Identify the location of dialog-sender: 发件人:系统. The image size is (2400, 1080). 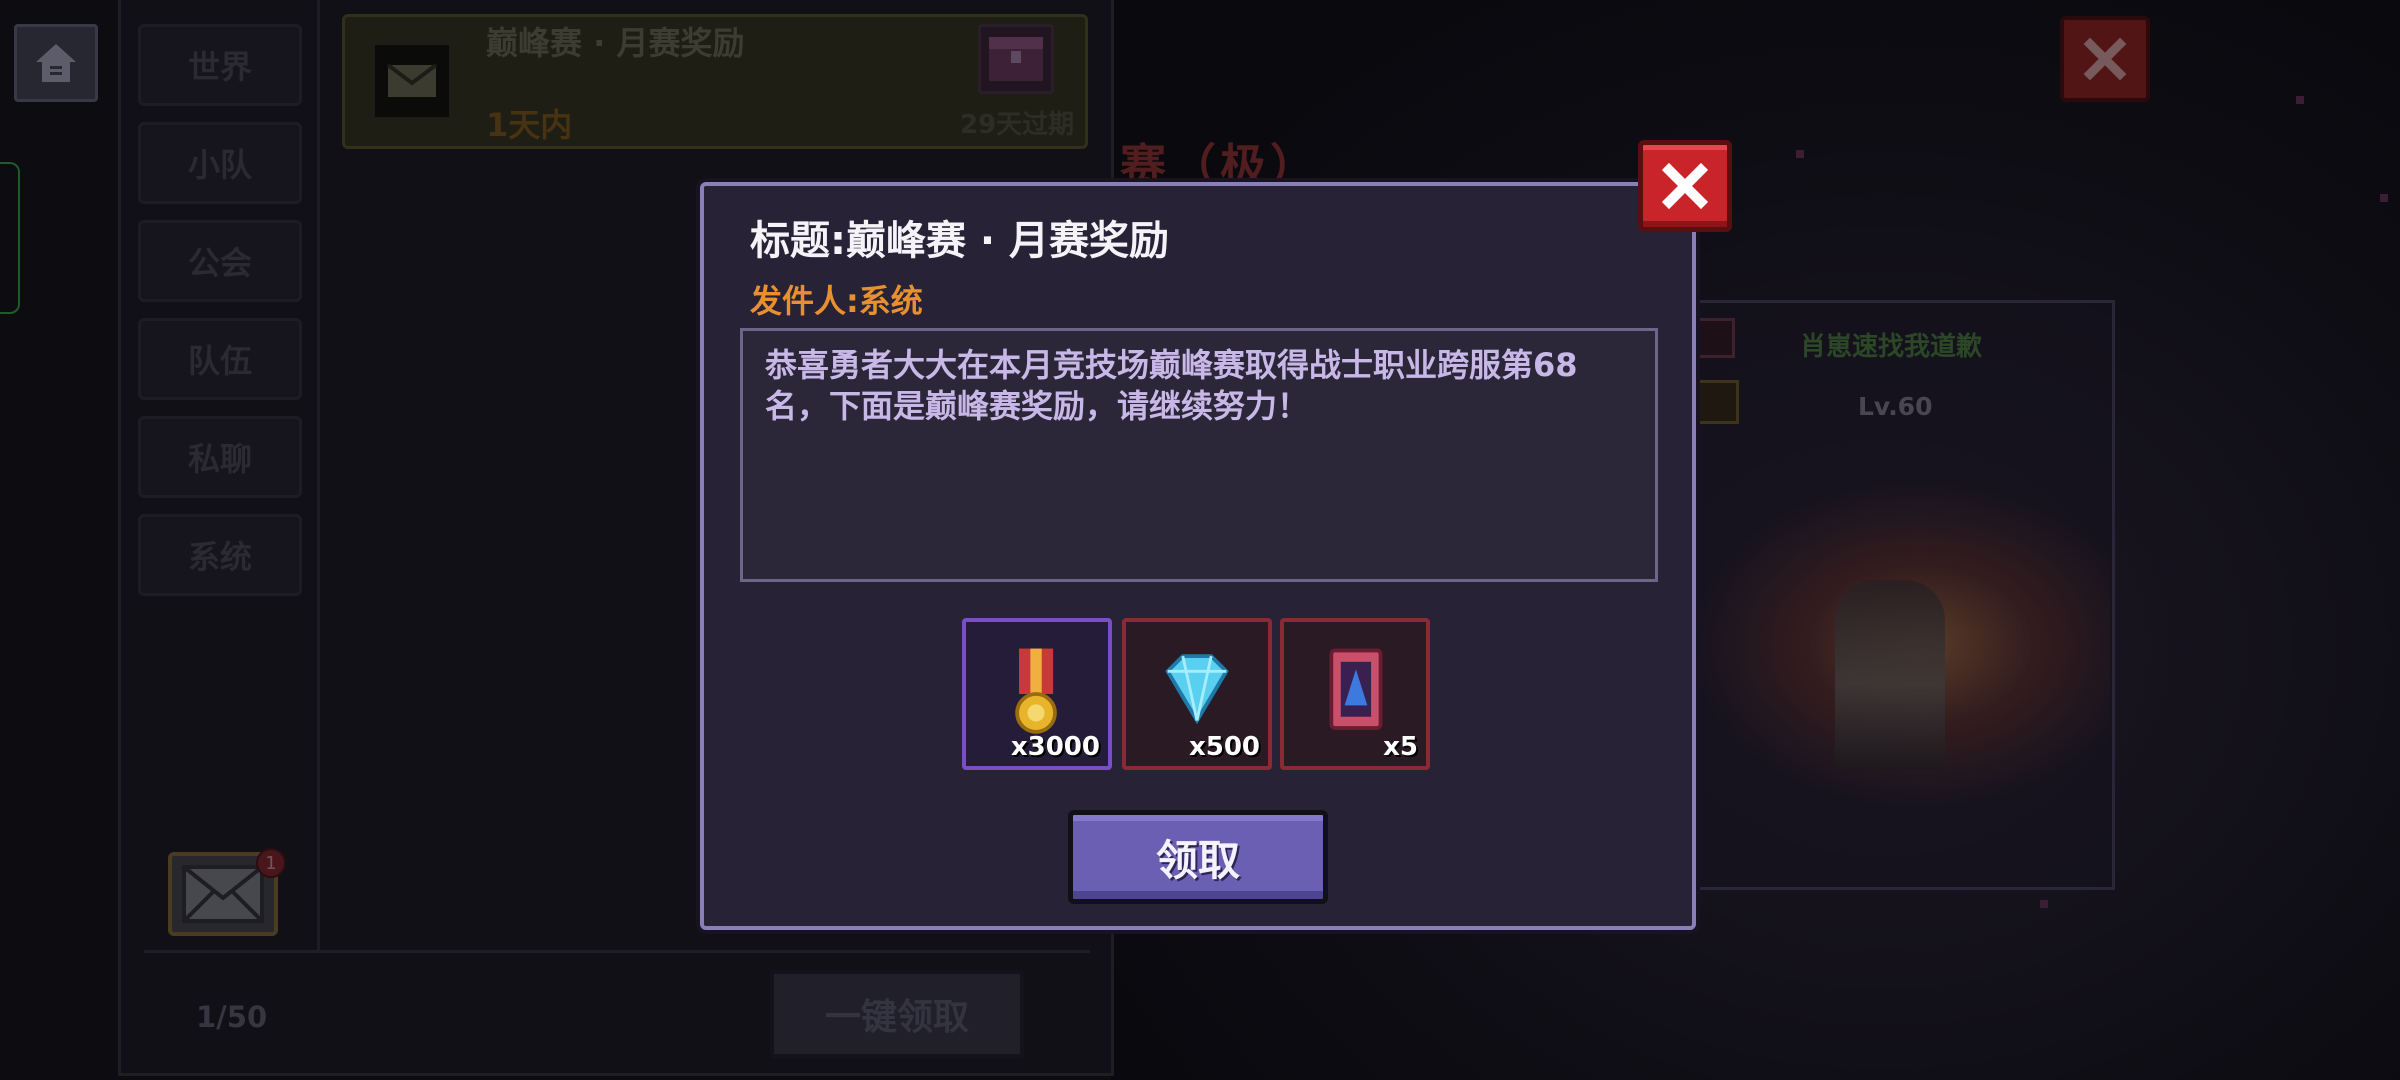
(836, 301).